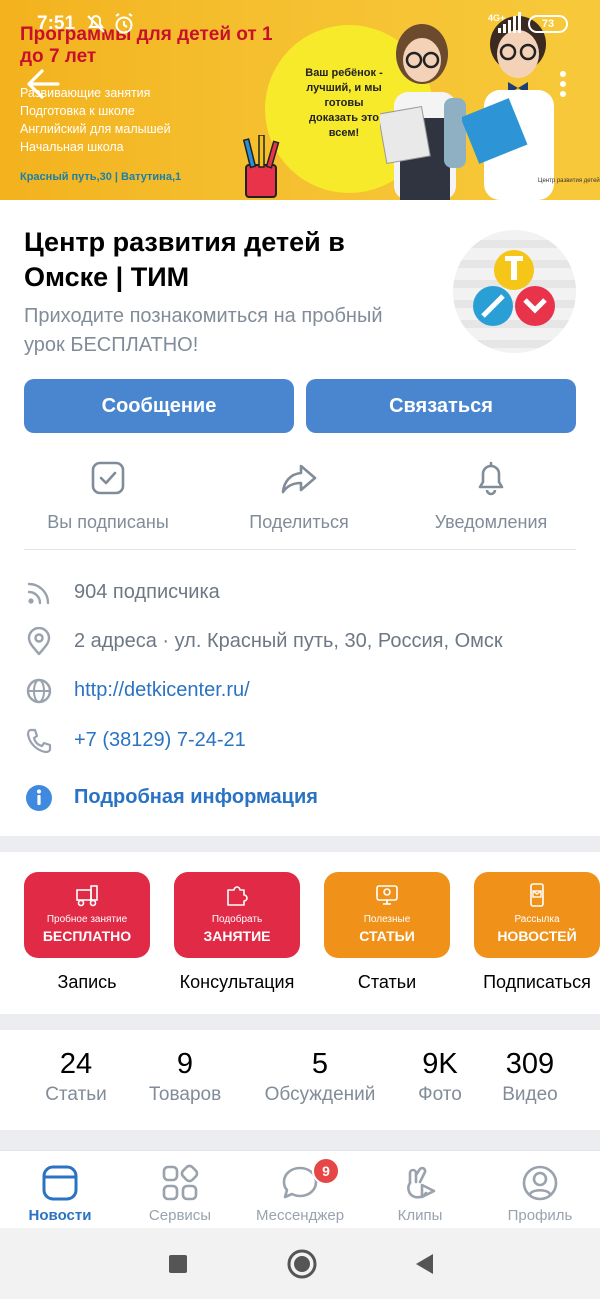  Describe the element at coordinates (420, 1215) in the screenshot. I see `tab-clips-label: Клипы` at that location.